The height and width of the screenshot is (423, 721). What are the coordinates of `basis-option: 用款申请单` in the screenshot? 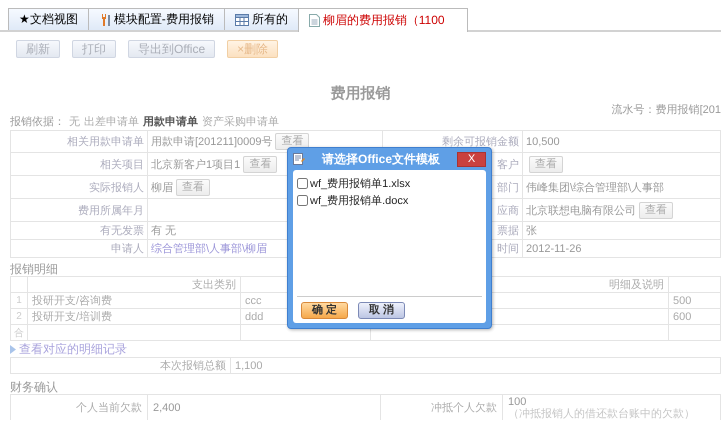 It's located at (170, 122).